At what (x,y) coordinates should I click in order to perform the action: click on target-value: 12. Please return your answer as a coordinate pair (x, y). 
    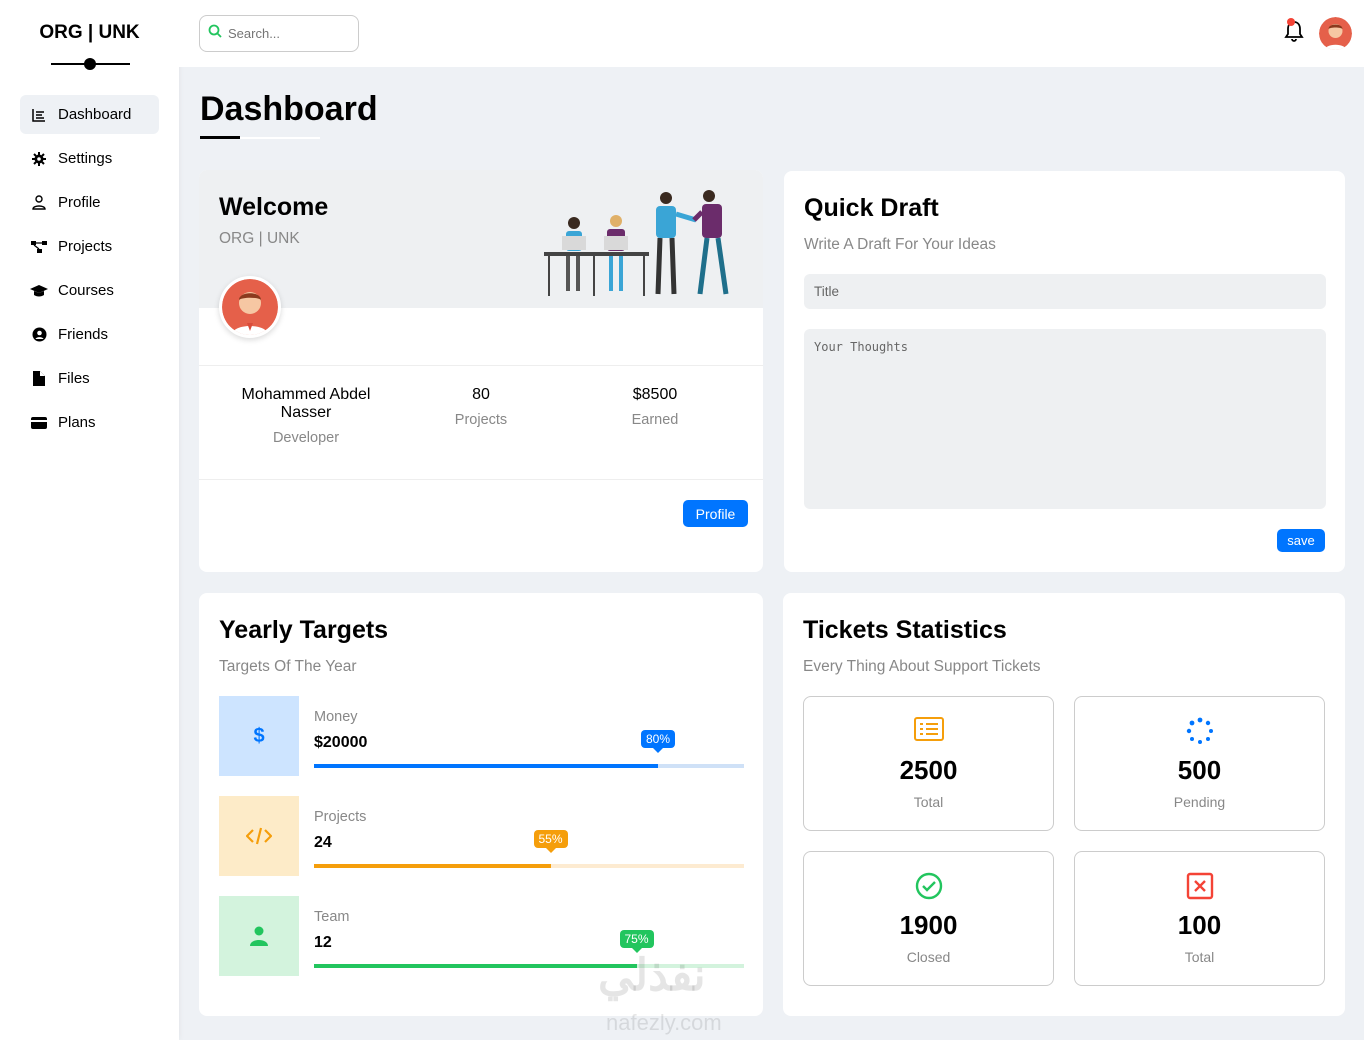
    Looking at the image, I should click on (323, 942).